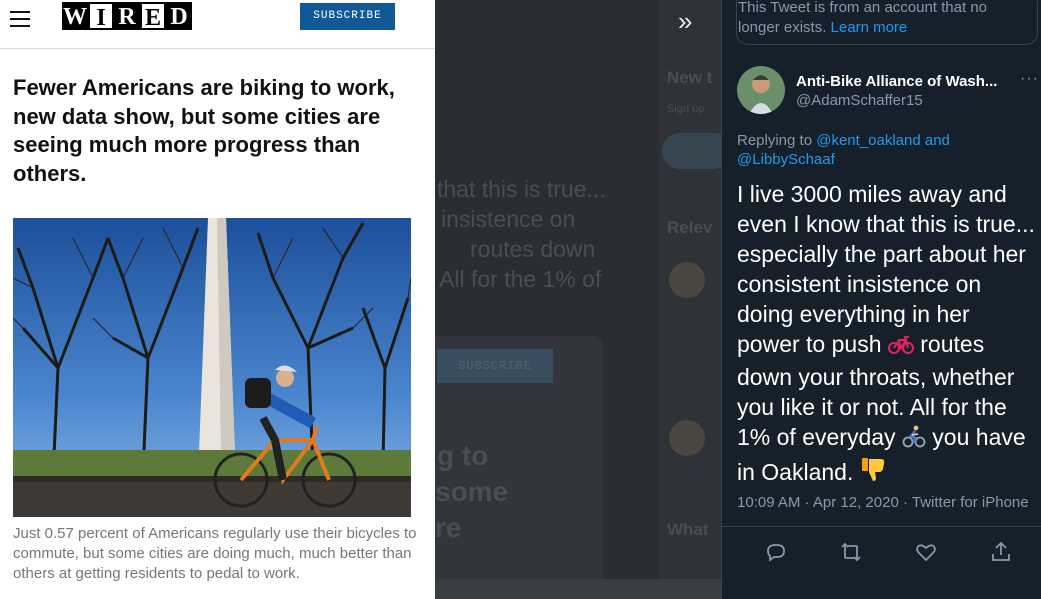 Image resolution: width=1041 pixels, height=599 pixels. What do you see at coordinates (520, 279) in the screenshot?
I see `background-text: All for the 1% of` at bounding box center [520, 279].